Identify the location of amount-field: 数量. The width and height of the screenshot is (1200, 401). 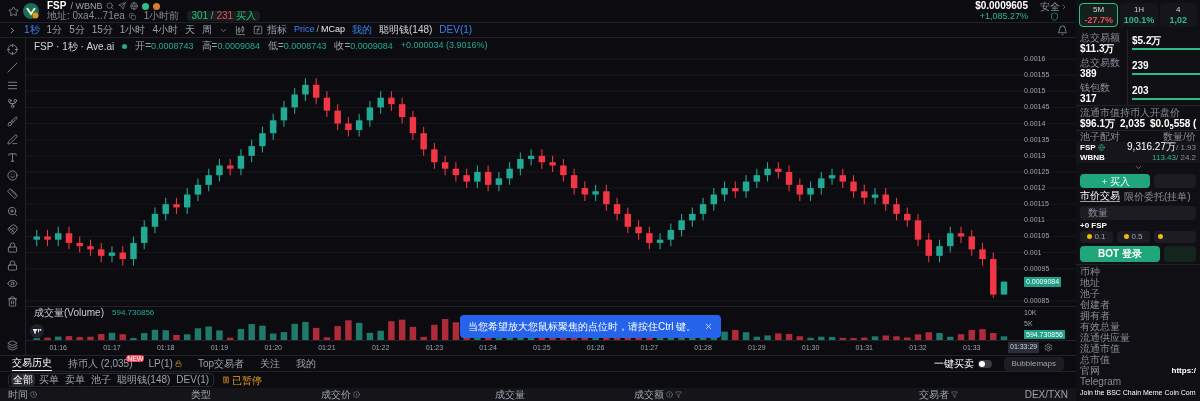
(1138, 212).